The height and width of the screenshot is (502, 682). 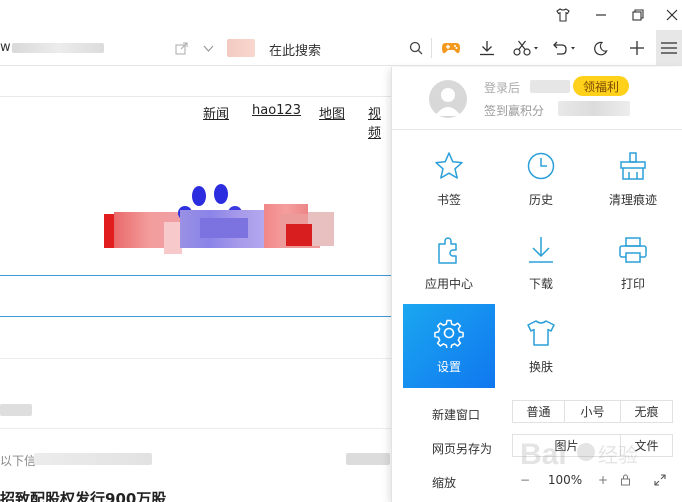 I want to click on feed-headline: 招致配股权发行900万股, so click(x=83, y=495).